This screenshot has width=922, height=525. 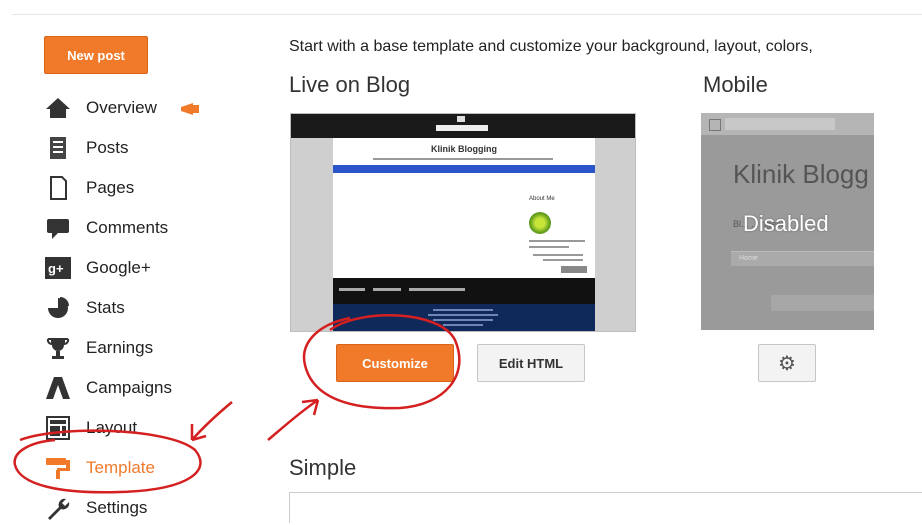 I want to click on comments-icon, so click(x=58, y=228).